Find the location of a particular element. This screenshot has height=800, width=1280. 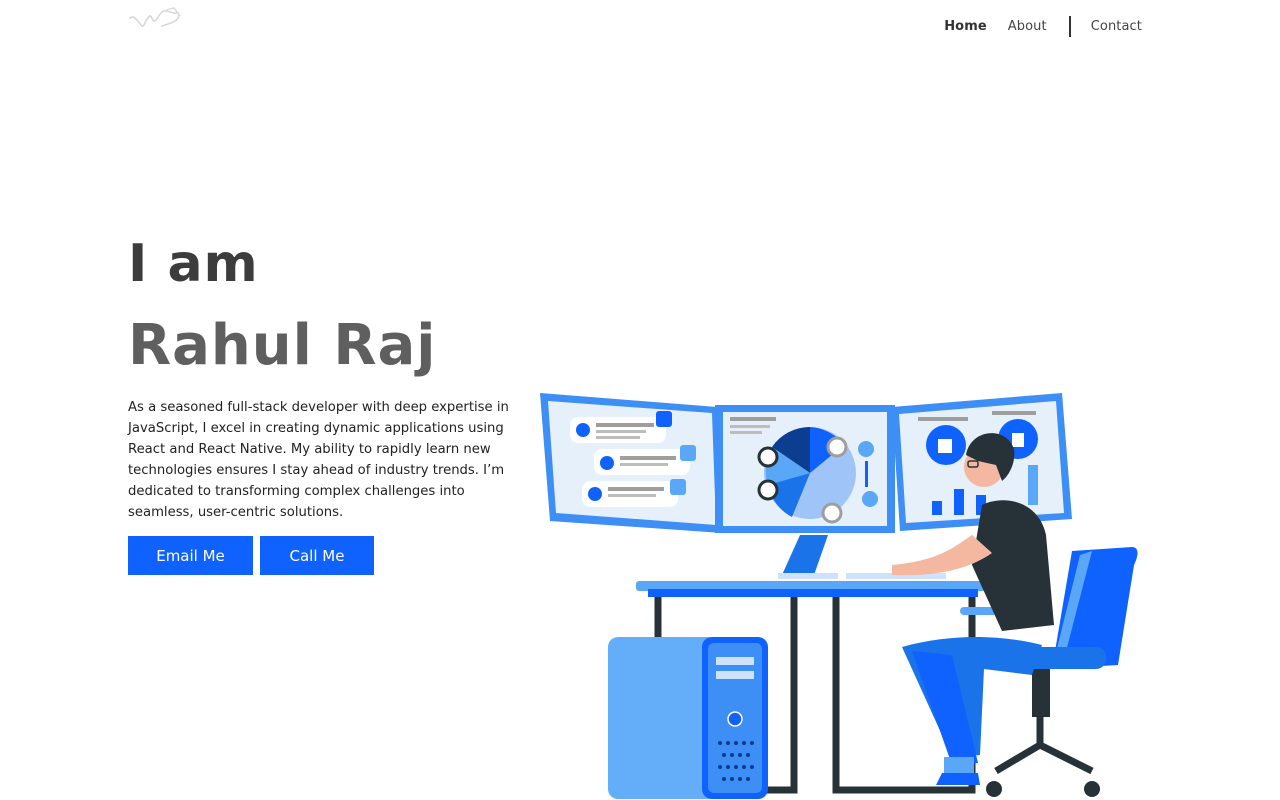

main-nav: Home About Contact is located at coordinates (1043, 26).